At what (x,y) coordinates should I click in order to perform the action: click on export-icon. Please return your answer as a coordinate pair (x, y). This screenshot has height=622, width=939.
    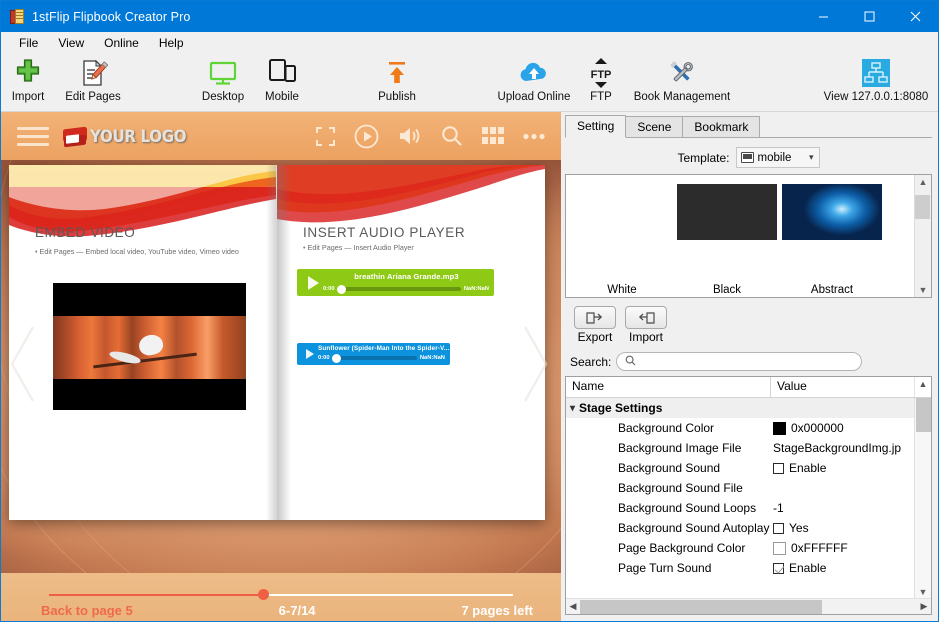
    Looking at the image, I should click on (595, 317).